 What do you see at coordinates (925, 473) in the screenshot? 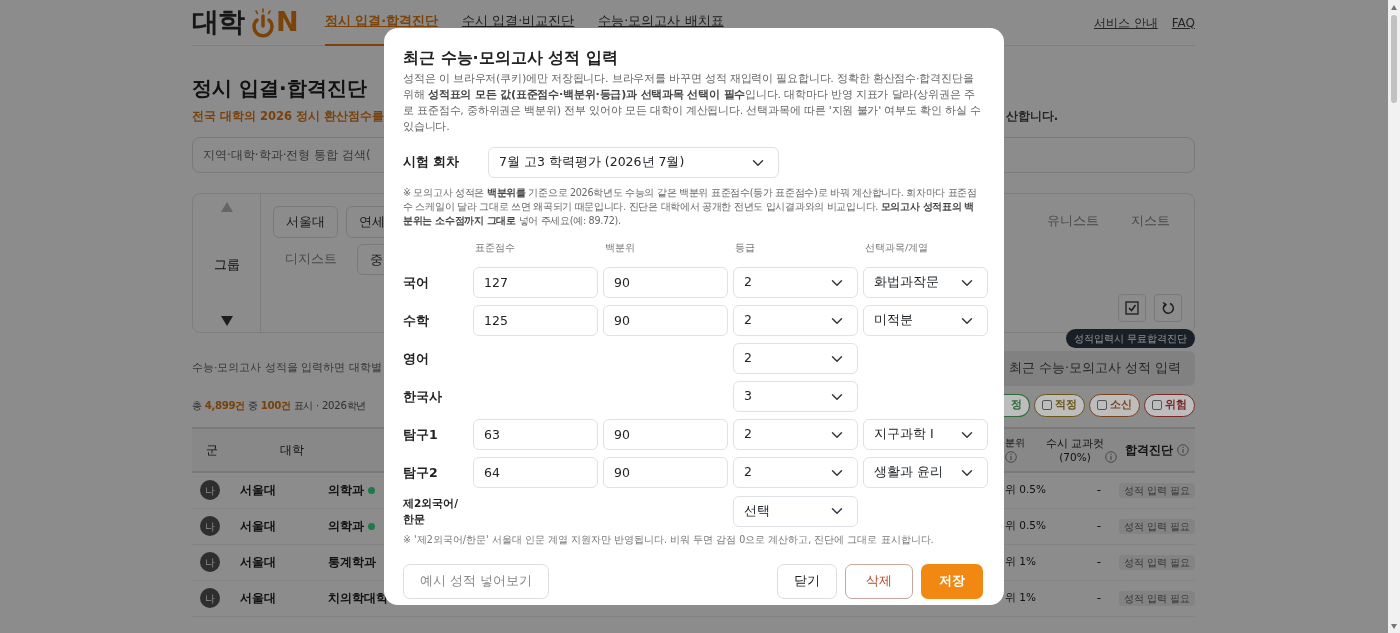
I see `select-field: 생활과 윤리` at bounding box center [925, 473].